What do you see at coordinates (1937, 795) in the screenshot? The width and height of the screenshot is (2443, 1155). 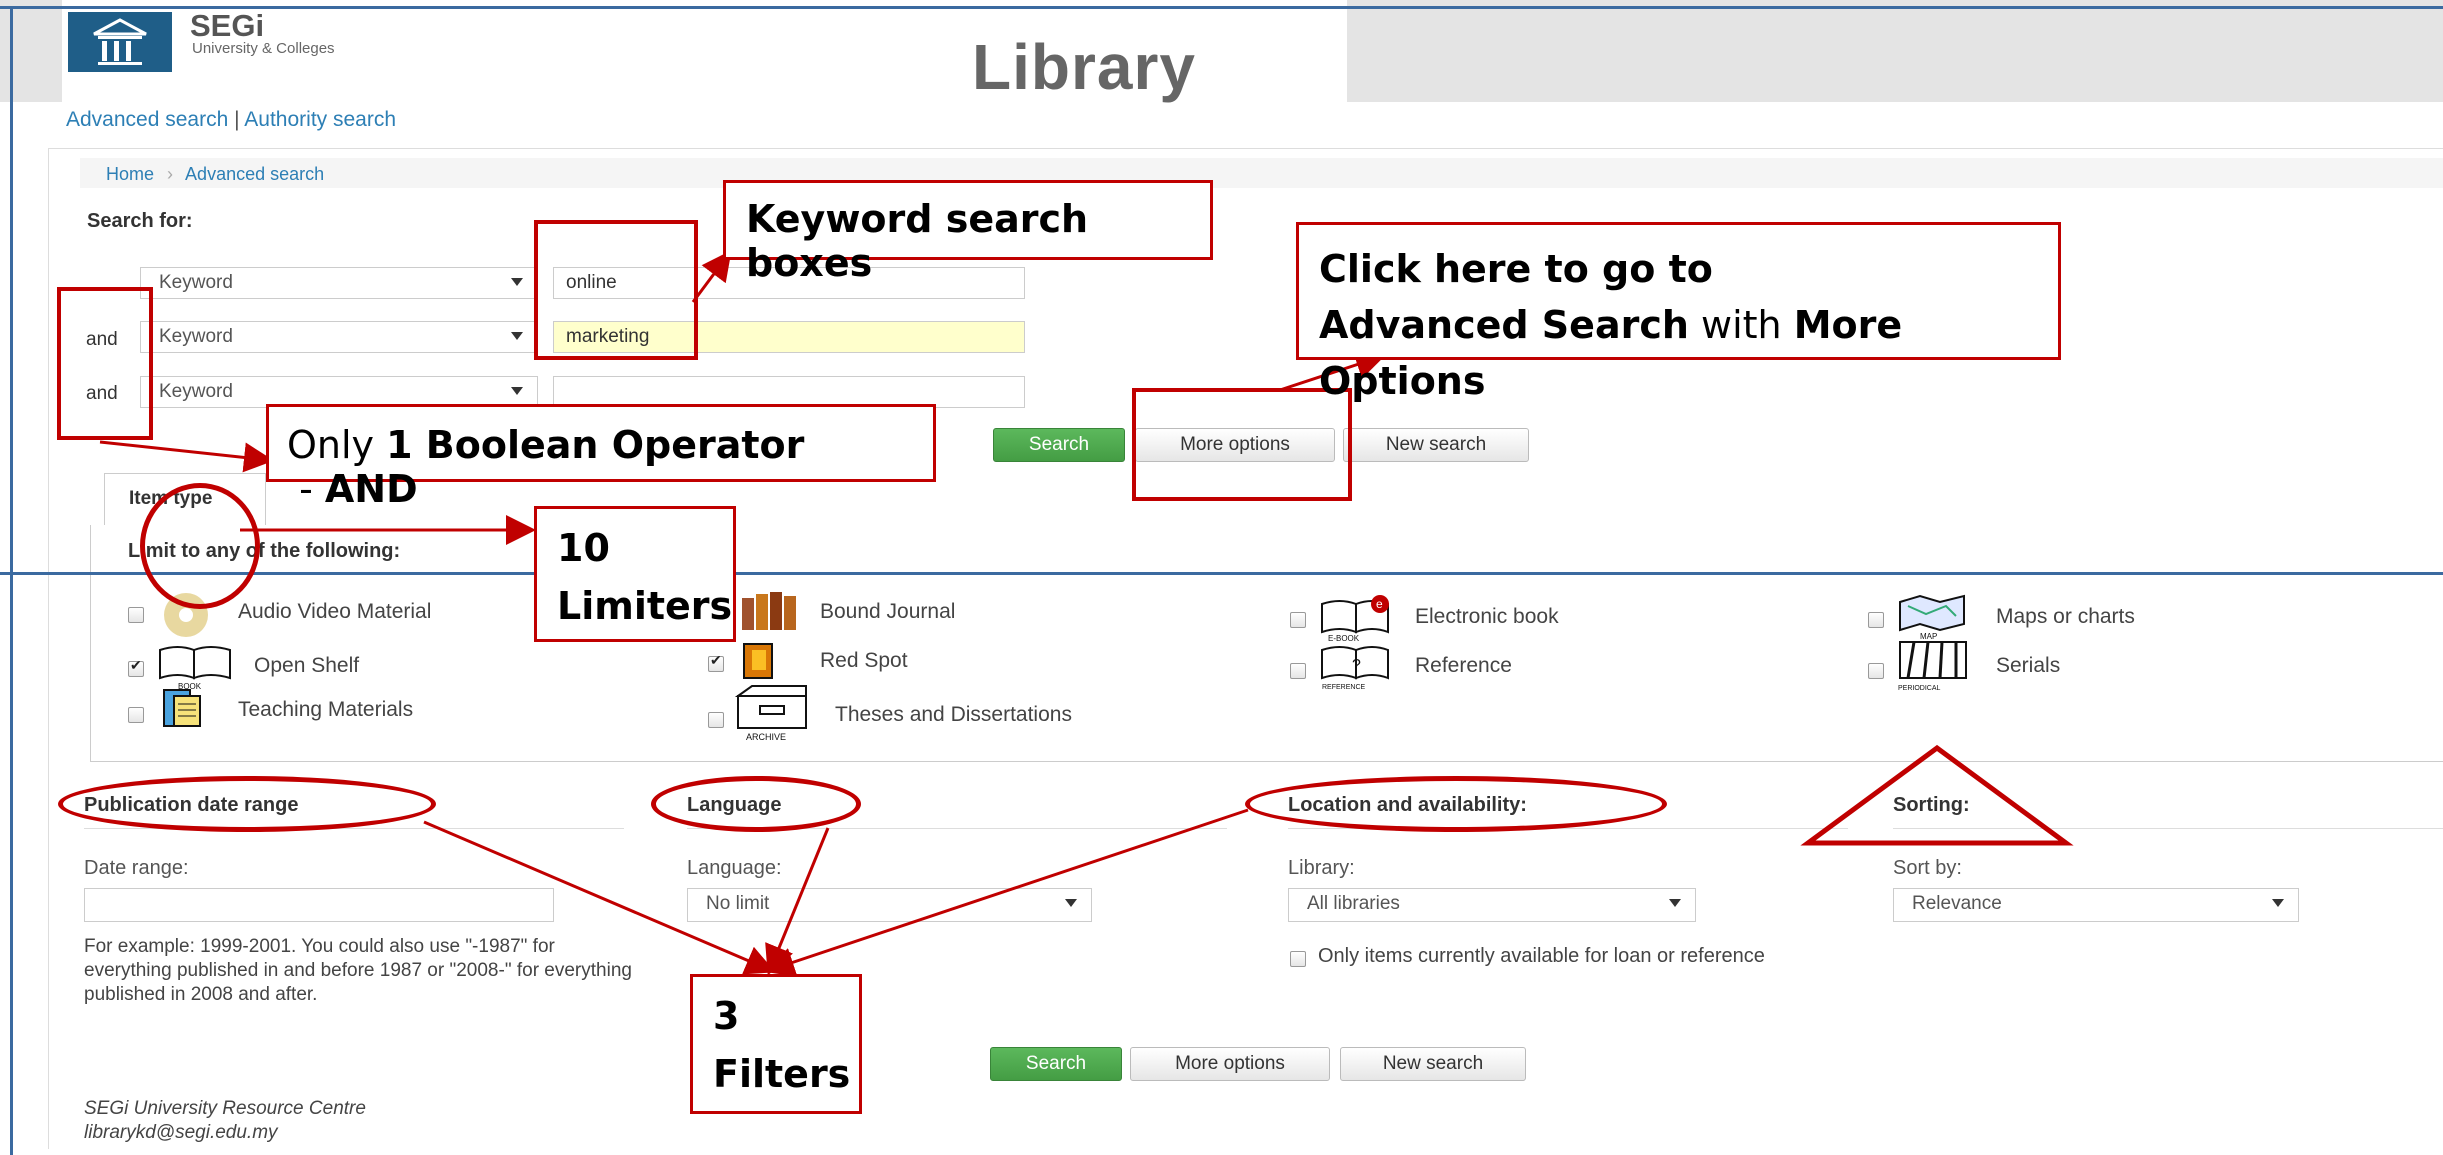 I see `sorting-triangle-marker` at bounding box center [1937, 795].